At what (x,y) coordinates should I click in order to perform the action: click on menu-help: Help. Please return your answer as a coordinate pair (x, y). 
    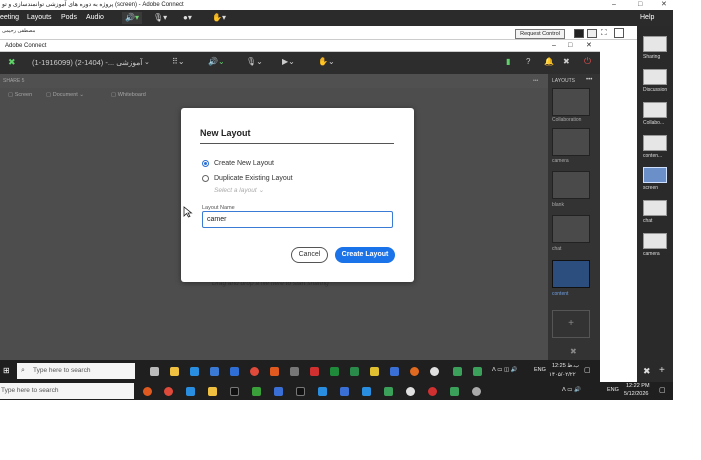
    Looking at the image, I should click on (647, 18).